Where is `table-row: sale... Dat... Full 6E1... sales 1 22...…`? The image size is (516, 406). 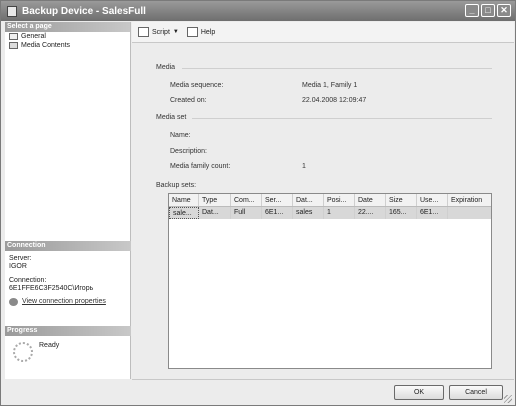
table-row: sale... Dat... Full 6E1... sales 1 22...… is located at coordinates (330, 213).